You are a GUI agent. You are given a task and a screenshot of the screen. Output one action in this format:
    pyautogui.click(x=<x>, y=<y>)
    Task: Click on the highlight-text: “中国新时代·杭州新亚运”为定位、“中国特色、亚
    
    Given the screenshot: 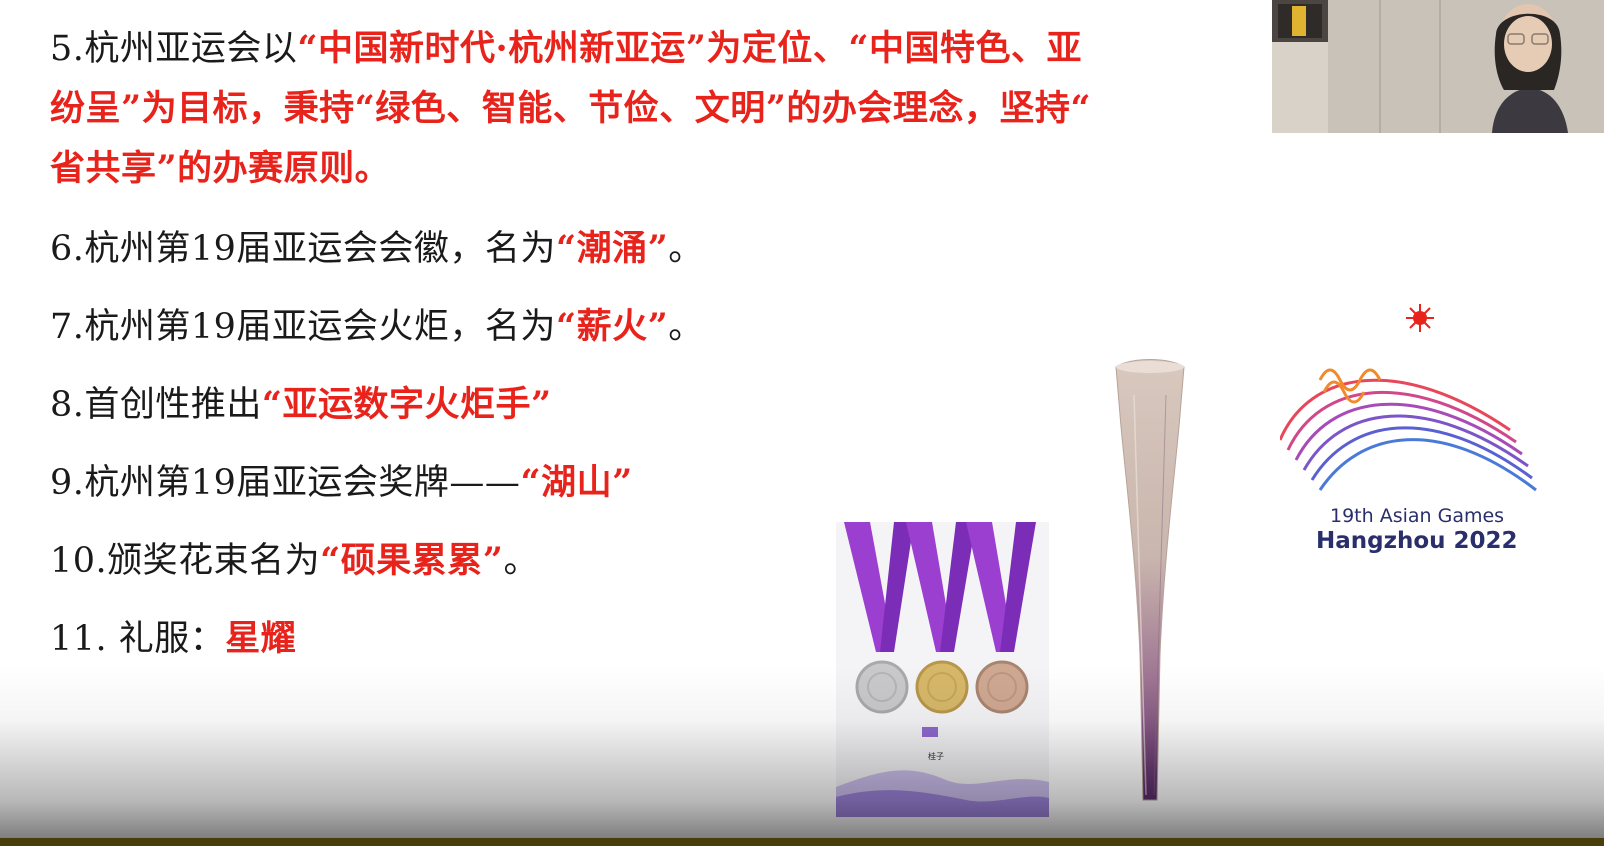 What is the action you would take?
    pyautogui.click(x=689, y=48)
    